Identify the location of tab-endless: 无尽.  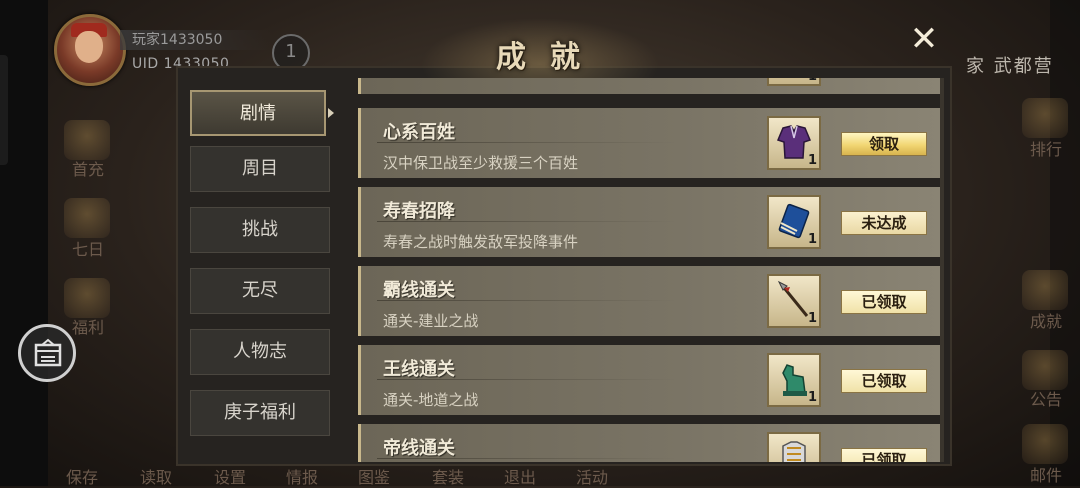
(260, 291).